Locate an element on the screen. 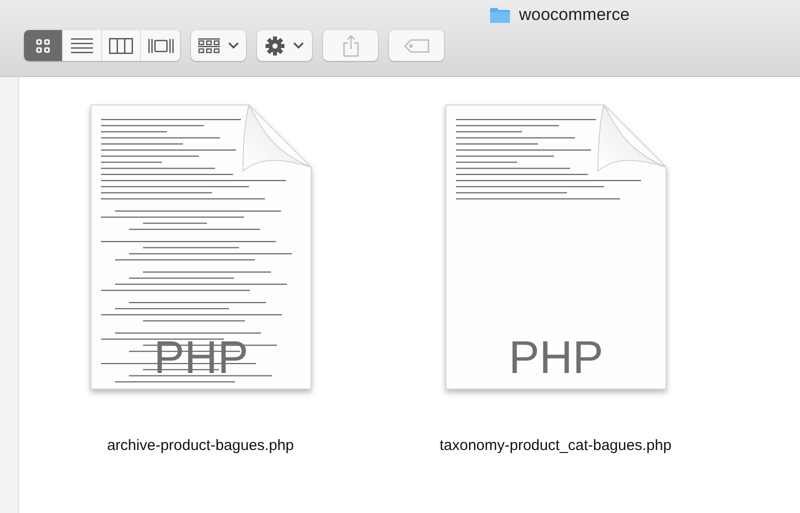 The image size is (800, 513). file-name: archive-product-bagues.php is located at coordinates (200, 445).